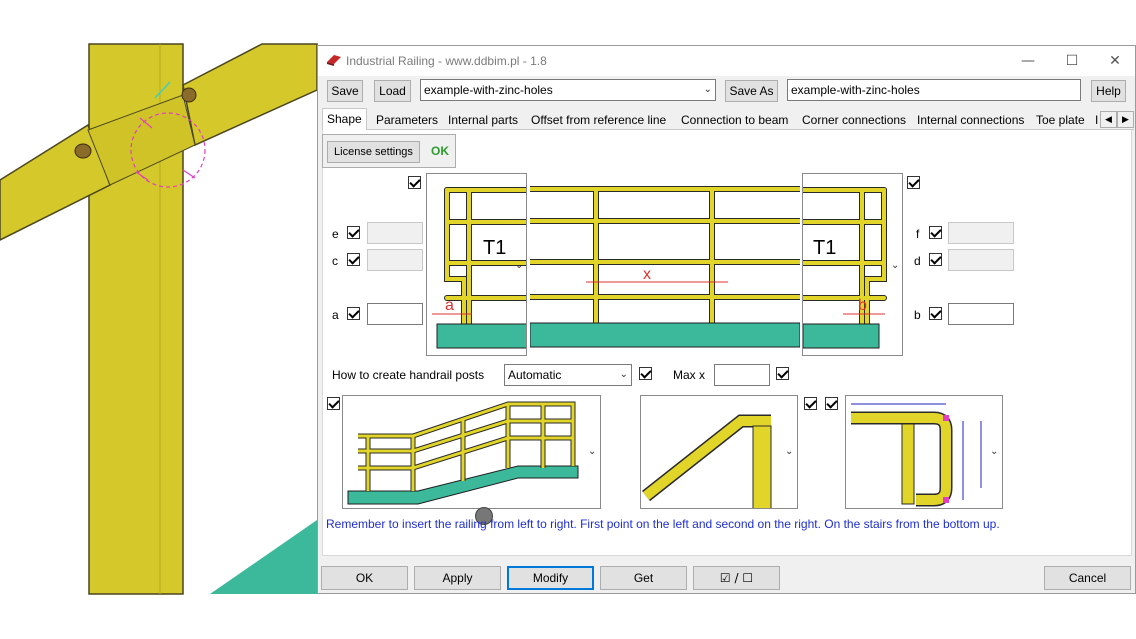 The image size is (1136, 639). What do you see at coordinates (981, 314) in the screenshot?
I see `b-input` at bounding box center [981, 314].